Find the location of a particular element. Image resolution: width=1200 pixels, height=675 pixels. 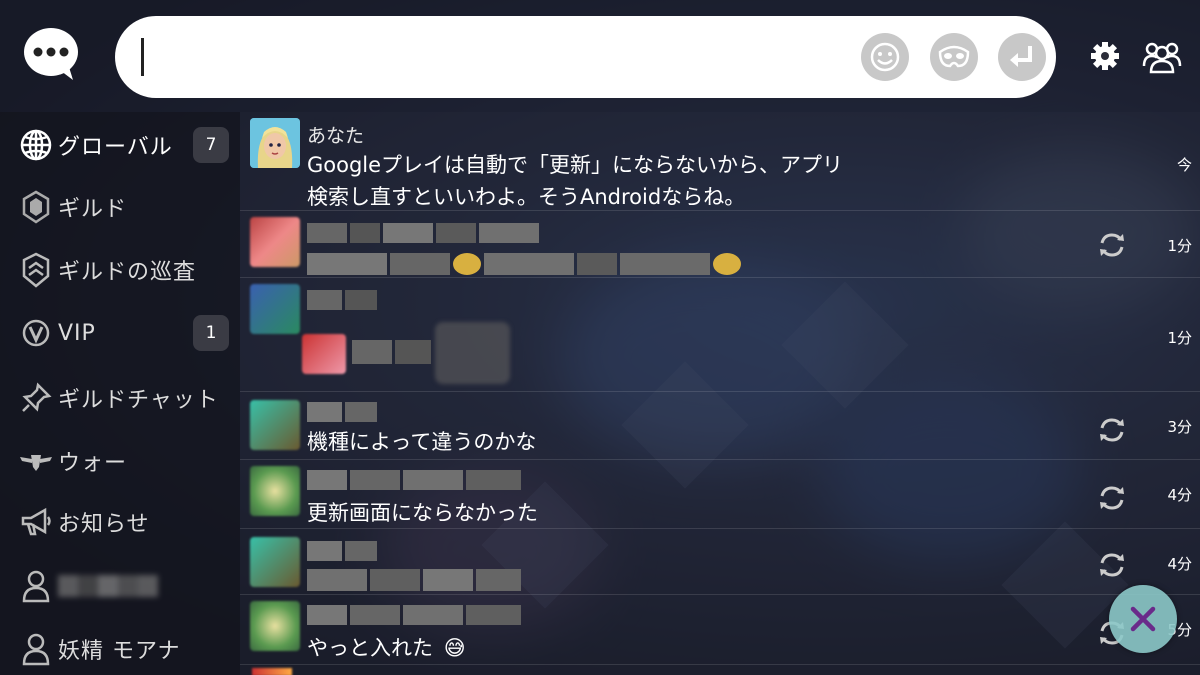

pixelated-message-bubble is located at coordinates (472, 353).